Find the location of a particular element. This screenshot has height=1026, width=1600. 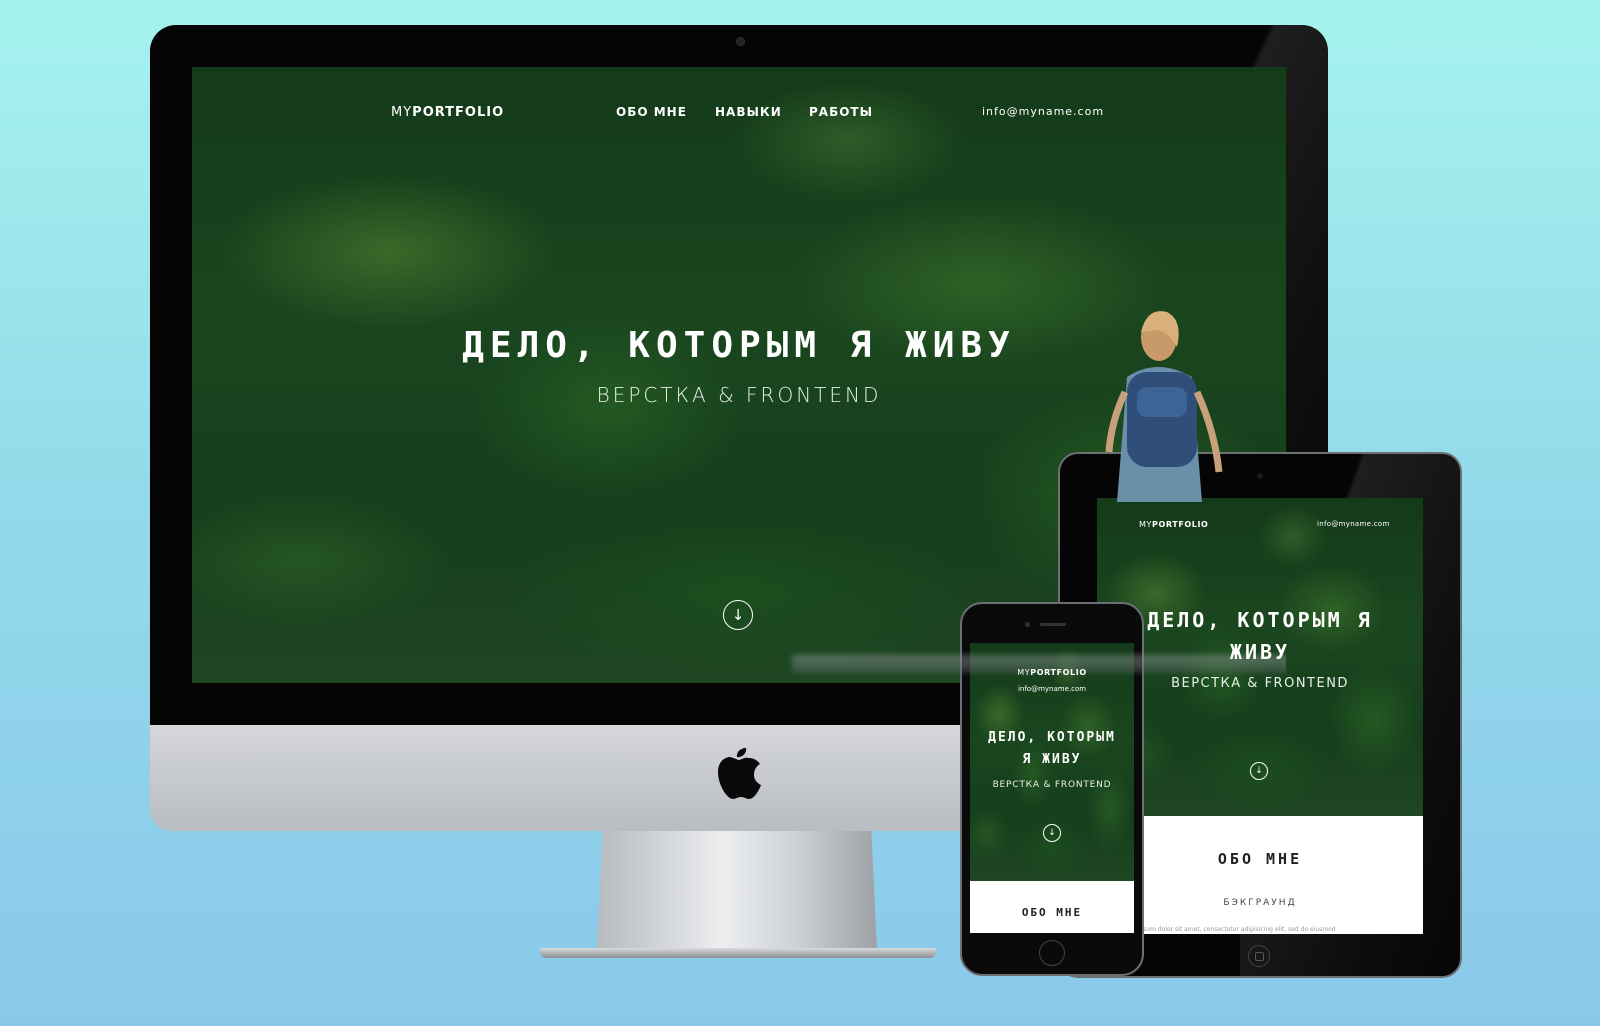

iphone-email-link: info@myname.com is located at coordinates (1052, 689).